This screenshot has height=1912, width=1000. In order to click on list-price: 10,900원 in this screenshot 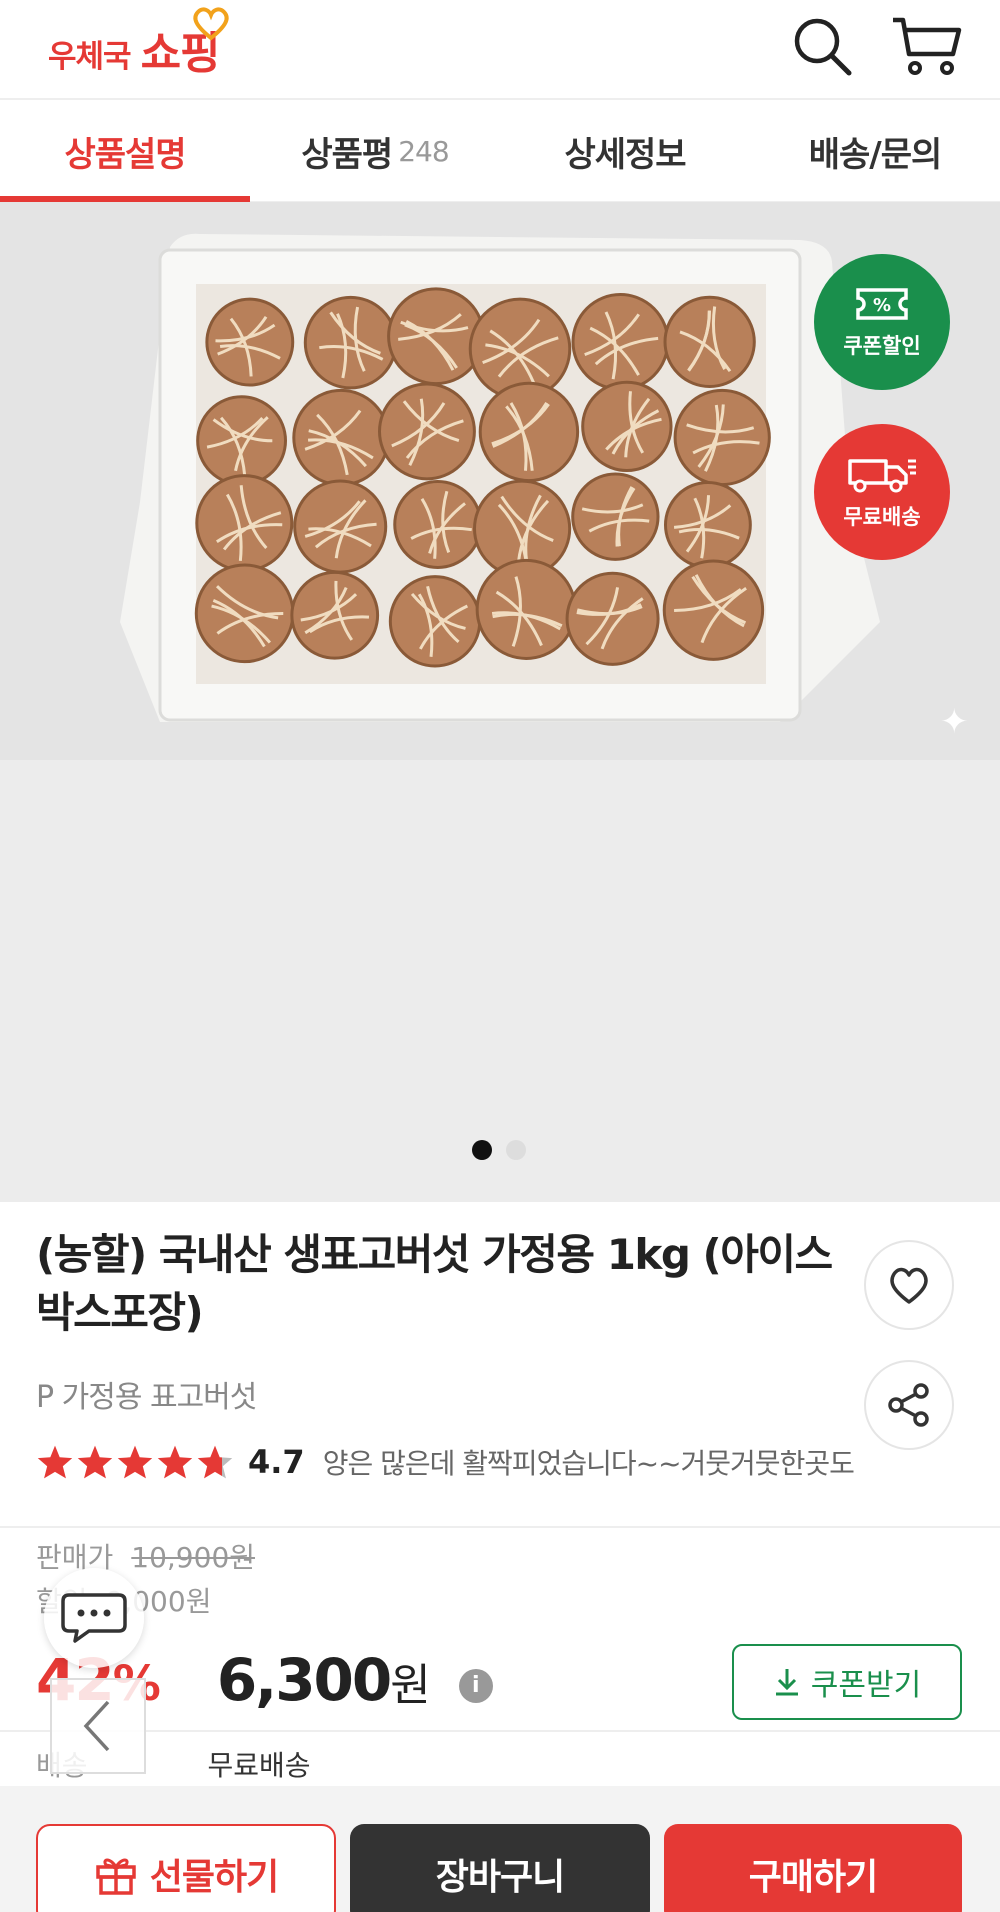, I will do `click(193, 1557)`.